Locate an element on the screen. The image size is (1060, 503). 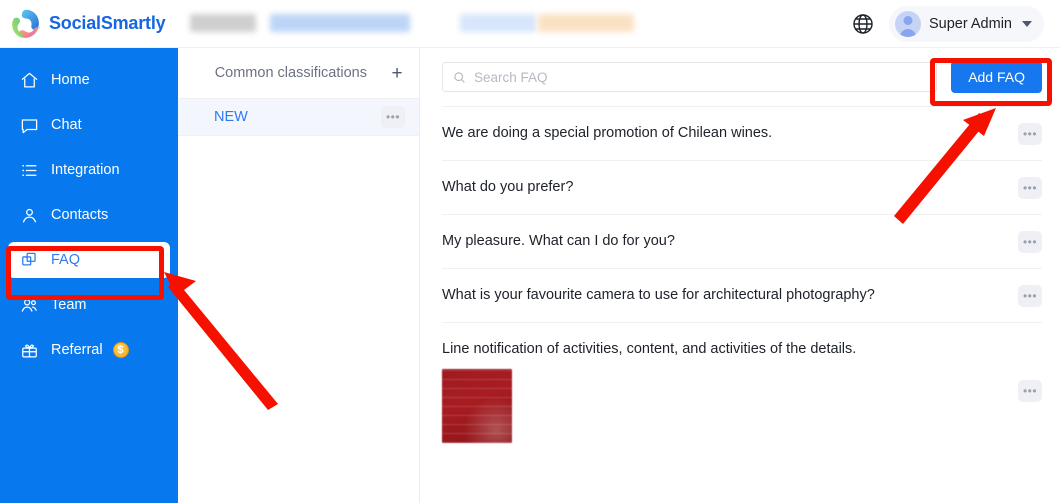
user-menu: Super Admin is located at coordinates (966, 23).